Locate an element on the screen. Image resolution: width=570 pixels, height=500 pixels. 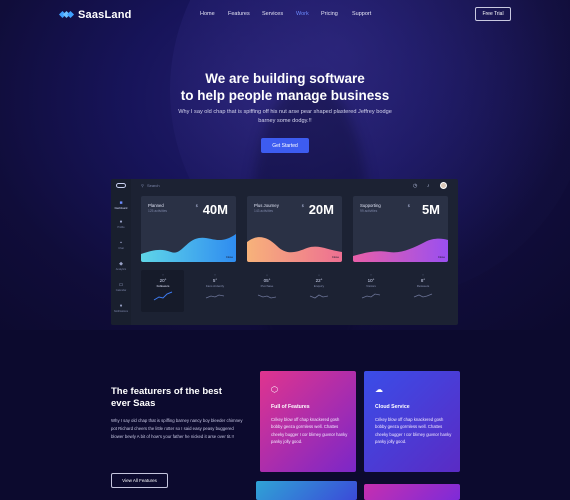
stat-visitors: ↑ 10° Visitors is located at coordinates (371, 289).